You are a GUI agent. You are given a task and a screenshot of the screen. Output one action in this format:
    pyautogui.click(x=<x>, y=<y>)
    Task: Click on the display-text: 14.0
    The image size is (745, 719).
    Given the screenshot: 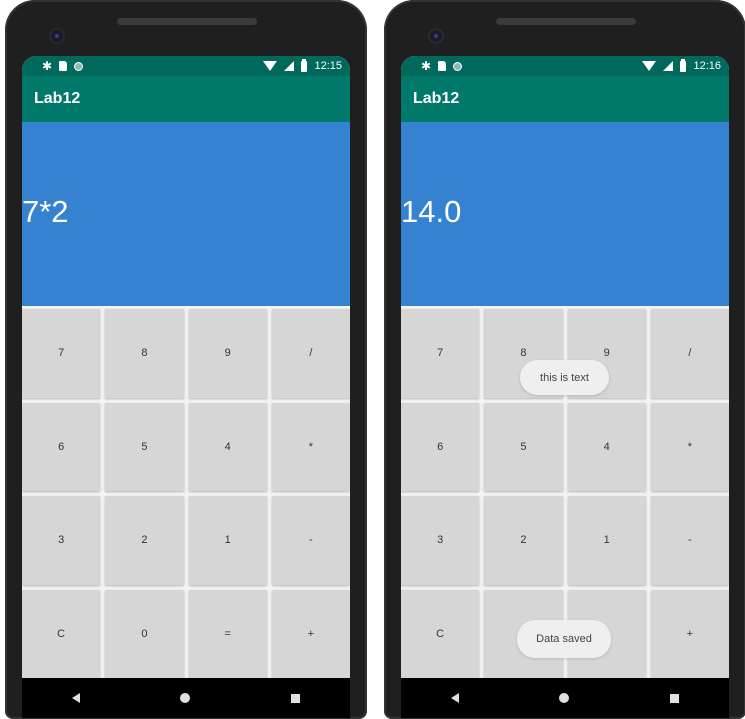 What is the action you would take?
    pyautogui.click(x=431, y=211)
    